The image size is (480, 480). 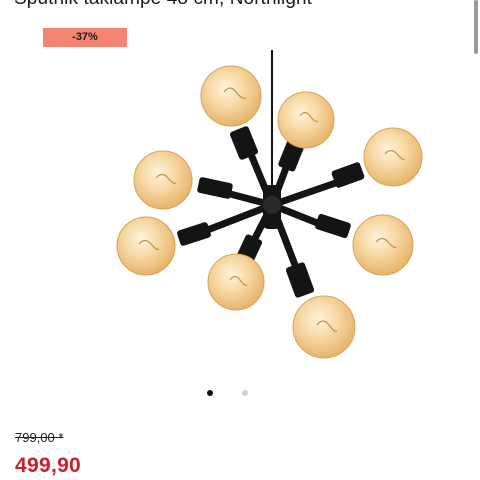 I want to click on carousel-dots, so click(x=240, y=394).